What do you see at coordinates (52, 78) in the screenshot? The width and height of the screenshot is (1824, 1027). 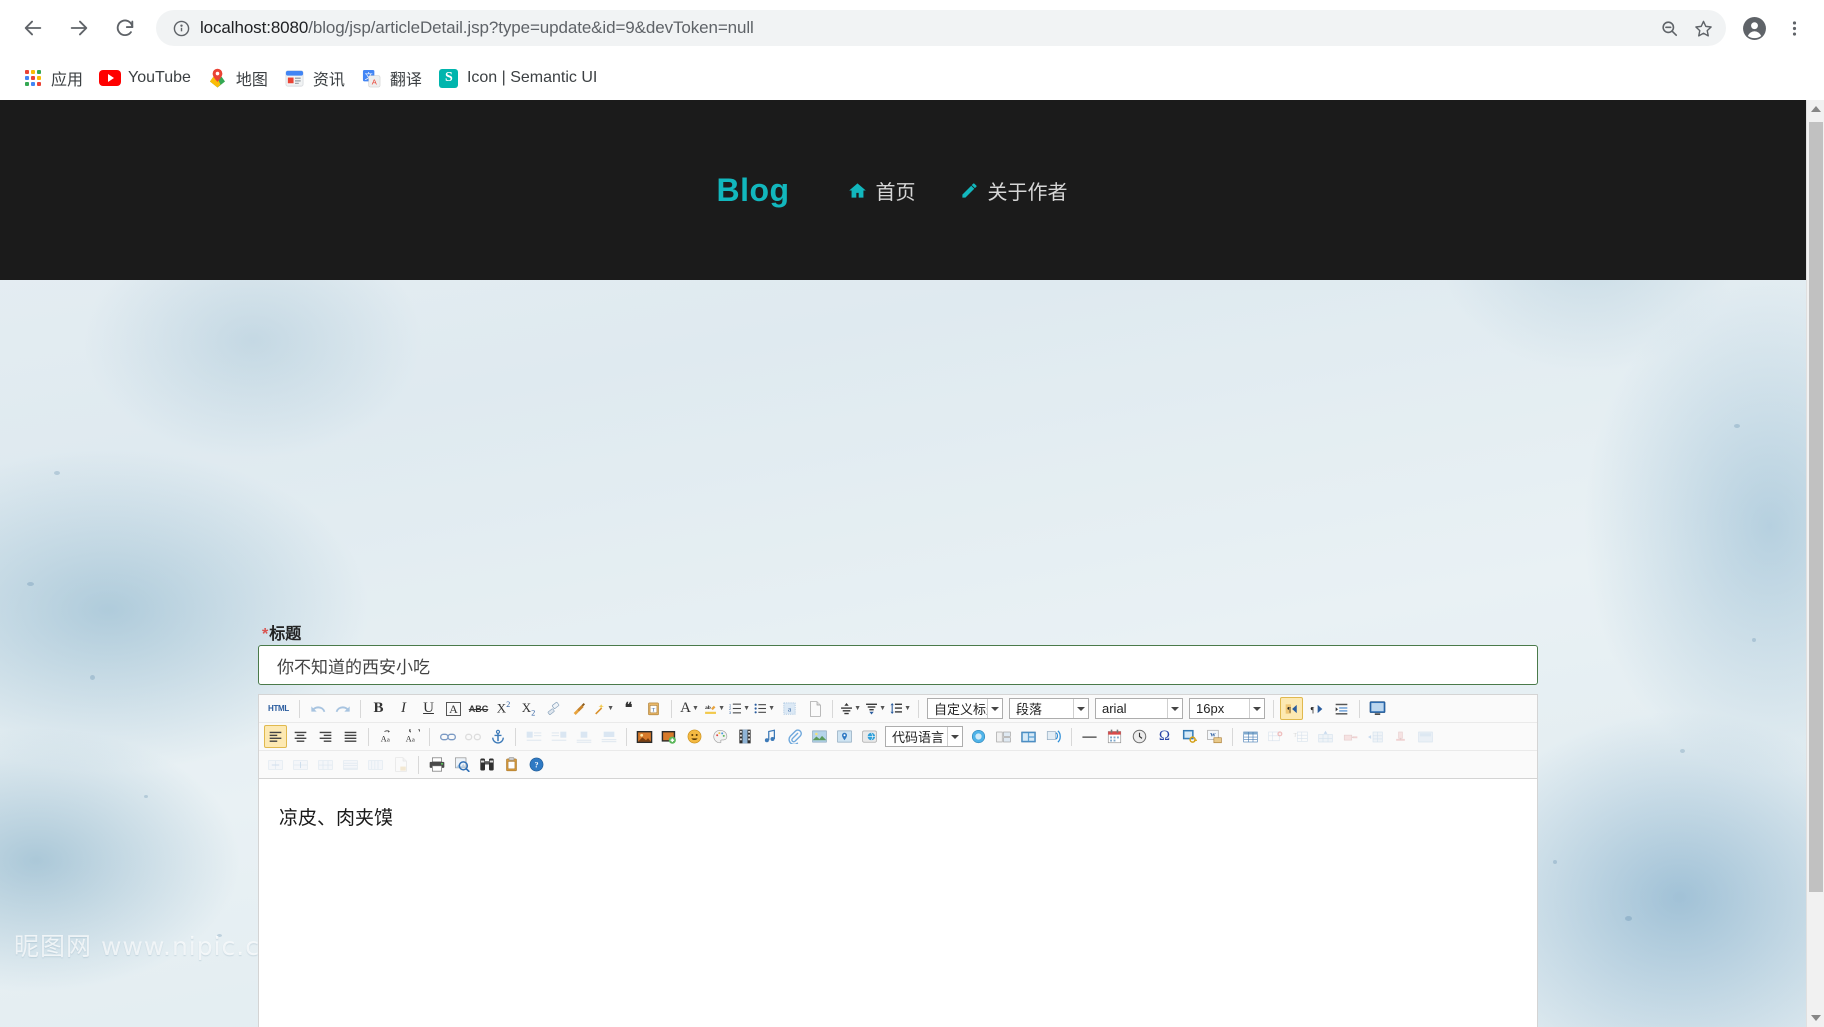 I see `bookmark-apps: 应用` at bounding box center [52, 78].